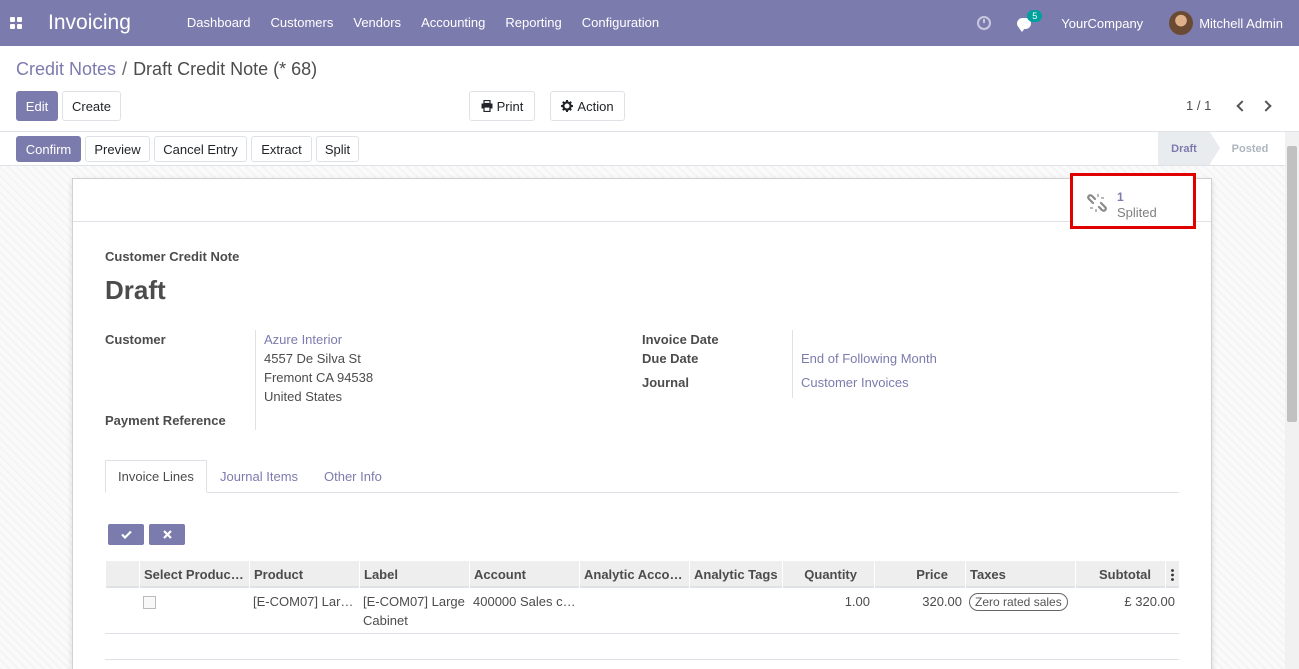 The image size is (1299, 669). Describe the element at coordinates (200, 149) in the screenshot. I see `cancel-entry-button: Cancel Entry` at that location.